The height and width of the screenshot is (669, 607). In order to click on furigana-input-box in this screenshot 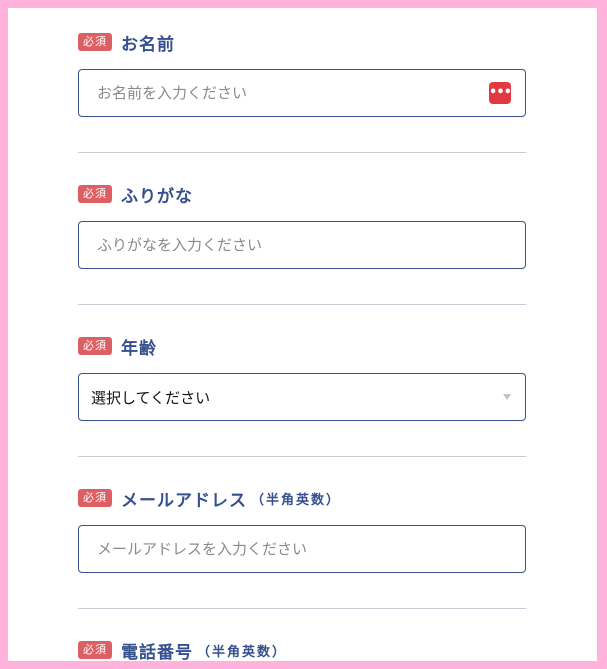, I will do `click(302, 245)`.